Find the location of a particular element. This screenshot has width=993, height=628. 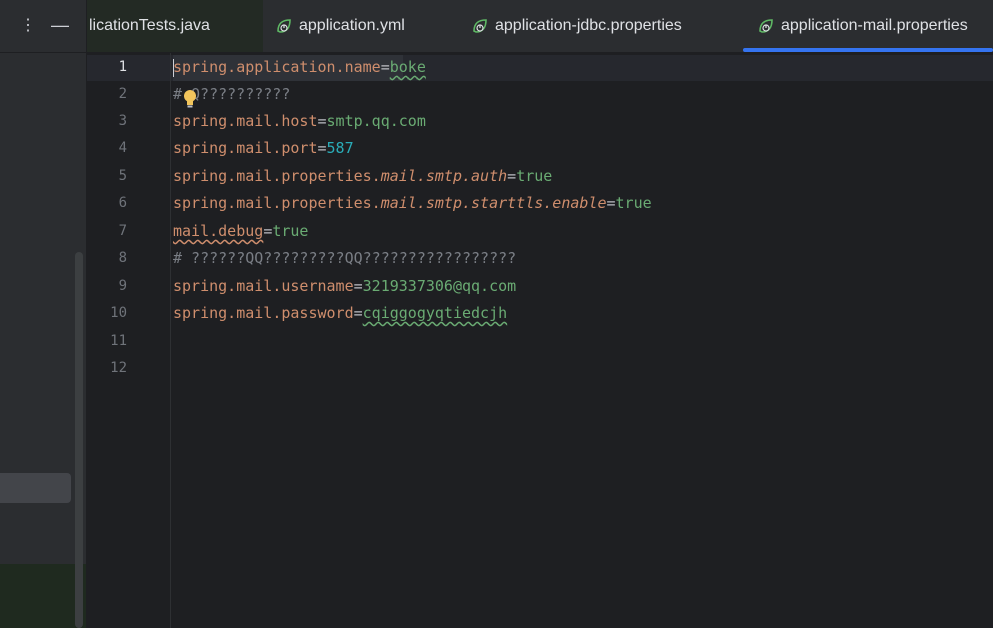

code-line: 8 # ??????QQ?????????QQ????????????????? is located at coordinates (540, 258).